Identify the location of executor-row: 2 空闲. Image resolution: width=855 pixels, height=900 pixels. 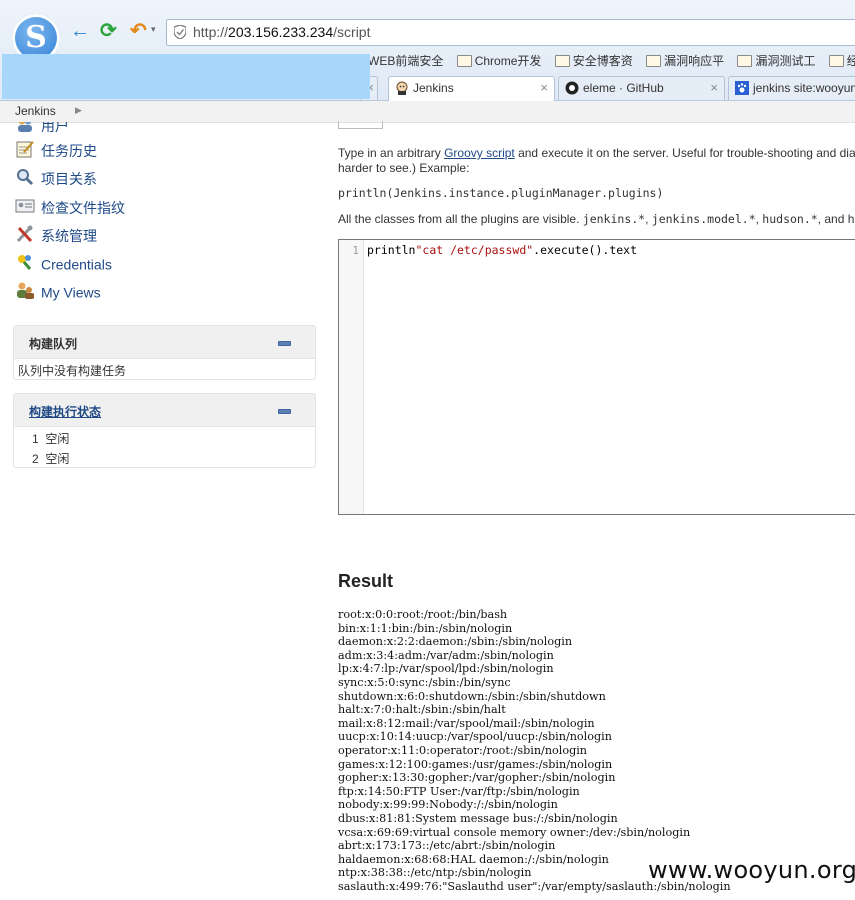
(50, 458).